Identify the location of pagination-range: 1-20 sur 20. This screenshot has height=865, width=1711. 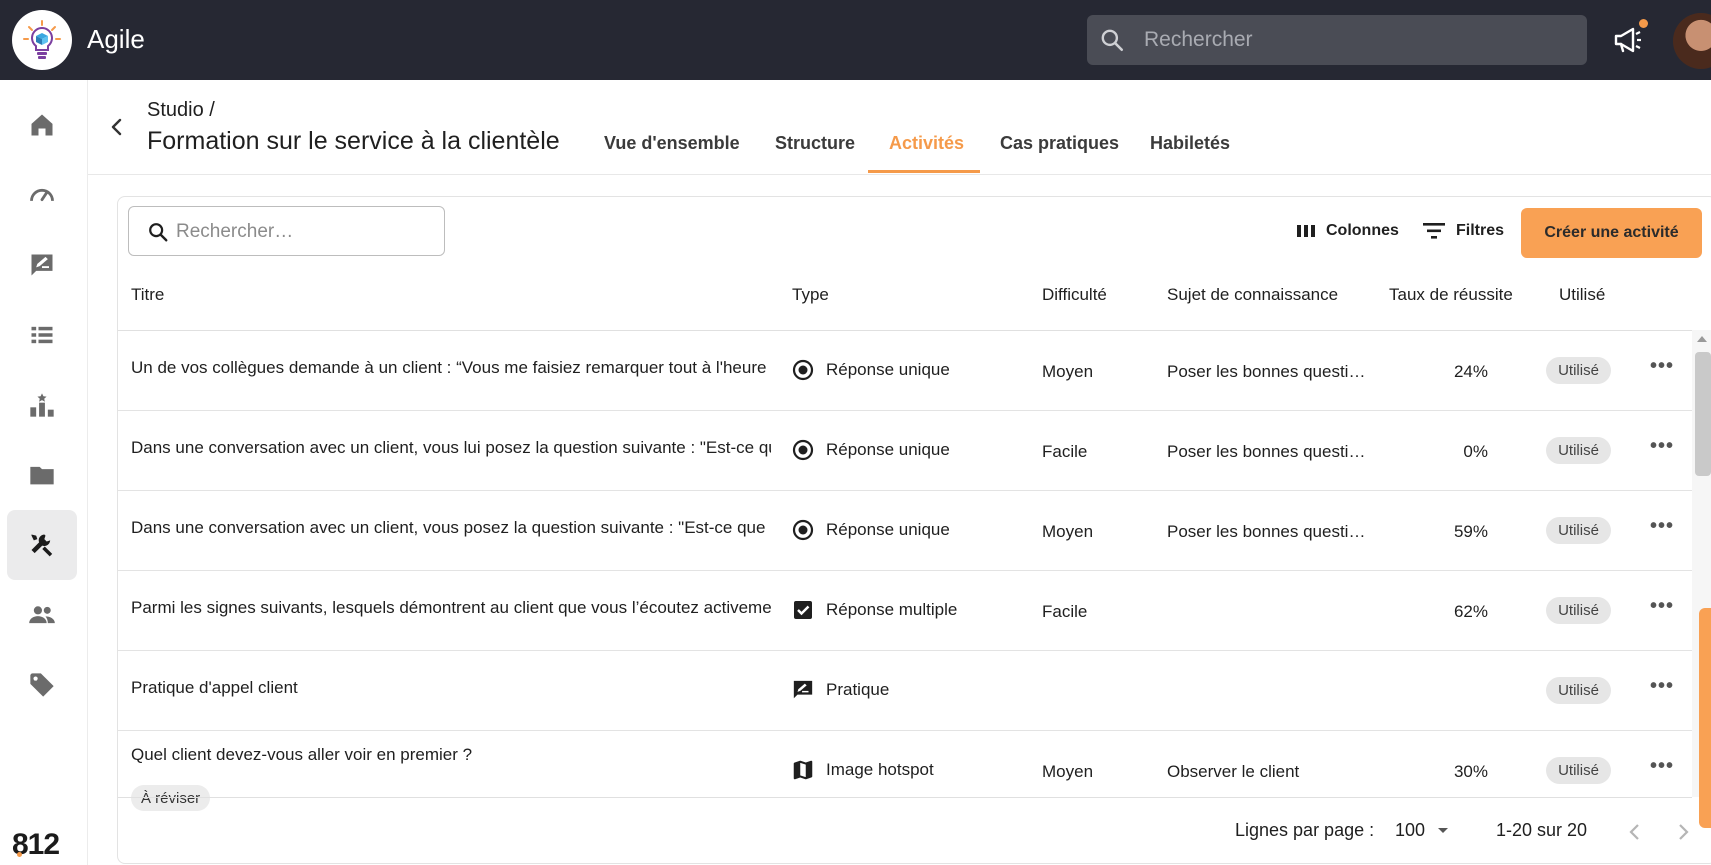
(1542, 830).